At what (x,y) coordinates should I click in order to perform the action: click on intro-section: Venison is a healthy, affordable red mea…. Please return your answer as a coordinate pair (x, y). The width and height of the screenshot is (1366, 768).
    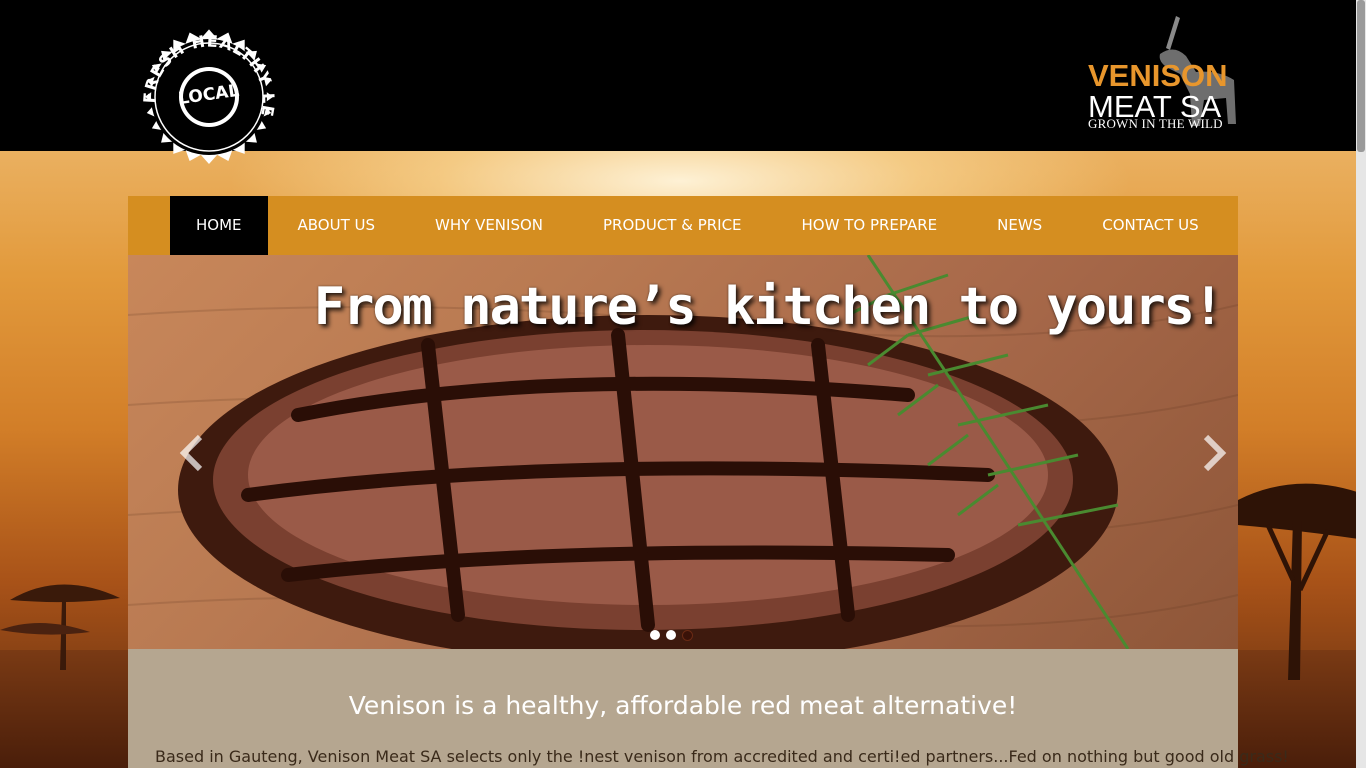
    Looking at the image, I should click on (708, 708).